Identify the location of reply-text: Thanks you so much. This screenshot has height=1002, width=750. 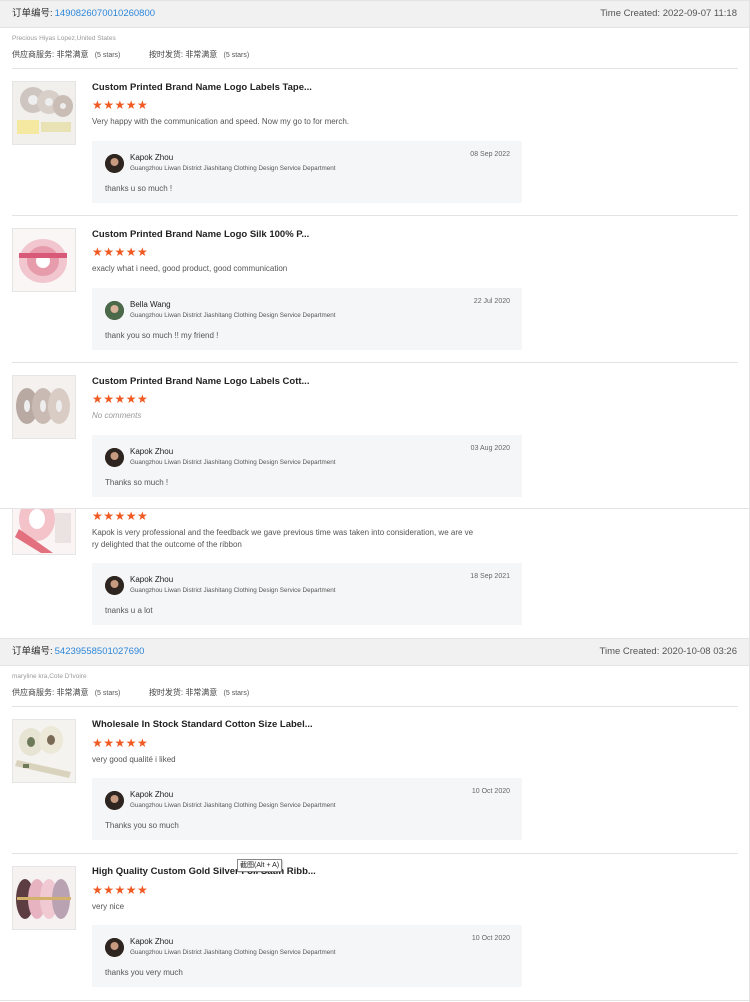
(142, 825).